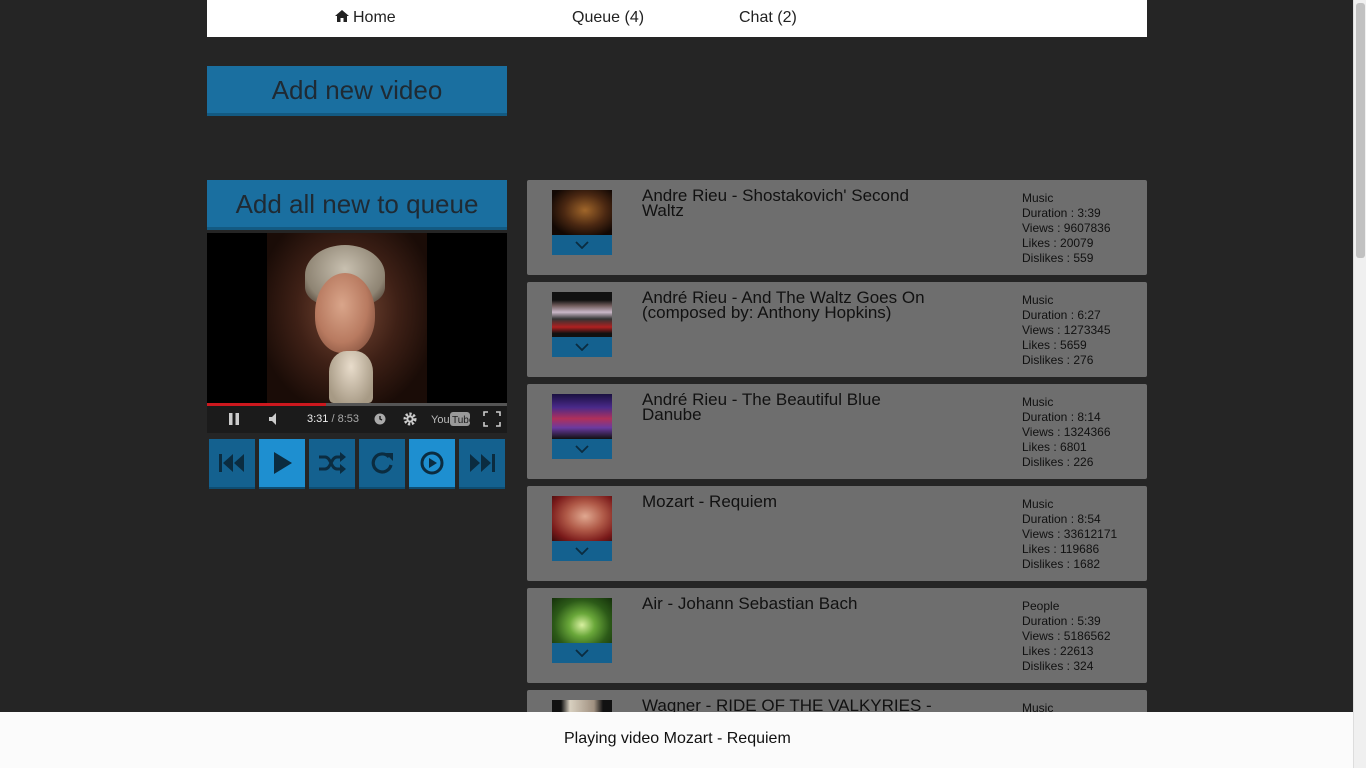 This screenshot has width=1366, height=768. Describe the element at coordinates (345, 419) in the screenshot. I see `duration-time: / 8:53` at that location.